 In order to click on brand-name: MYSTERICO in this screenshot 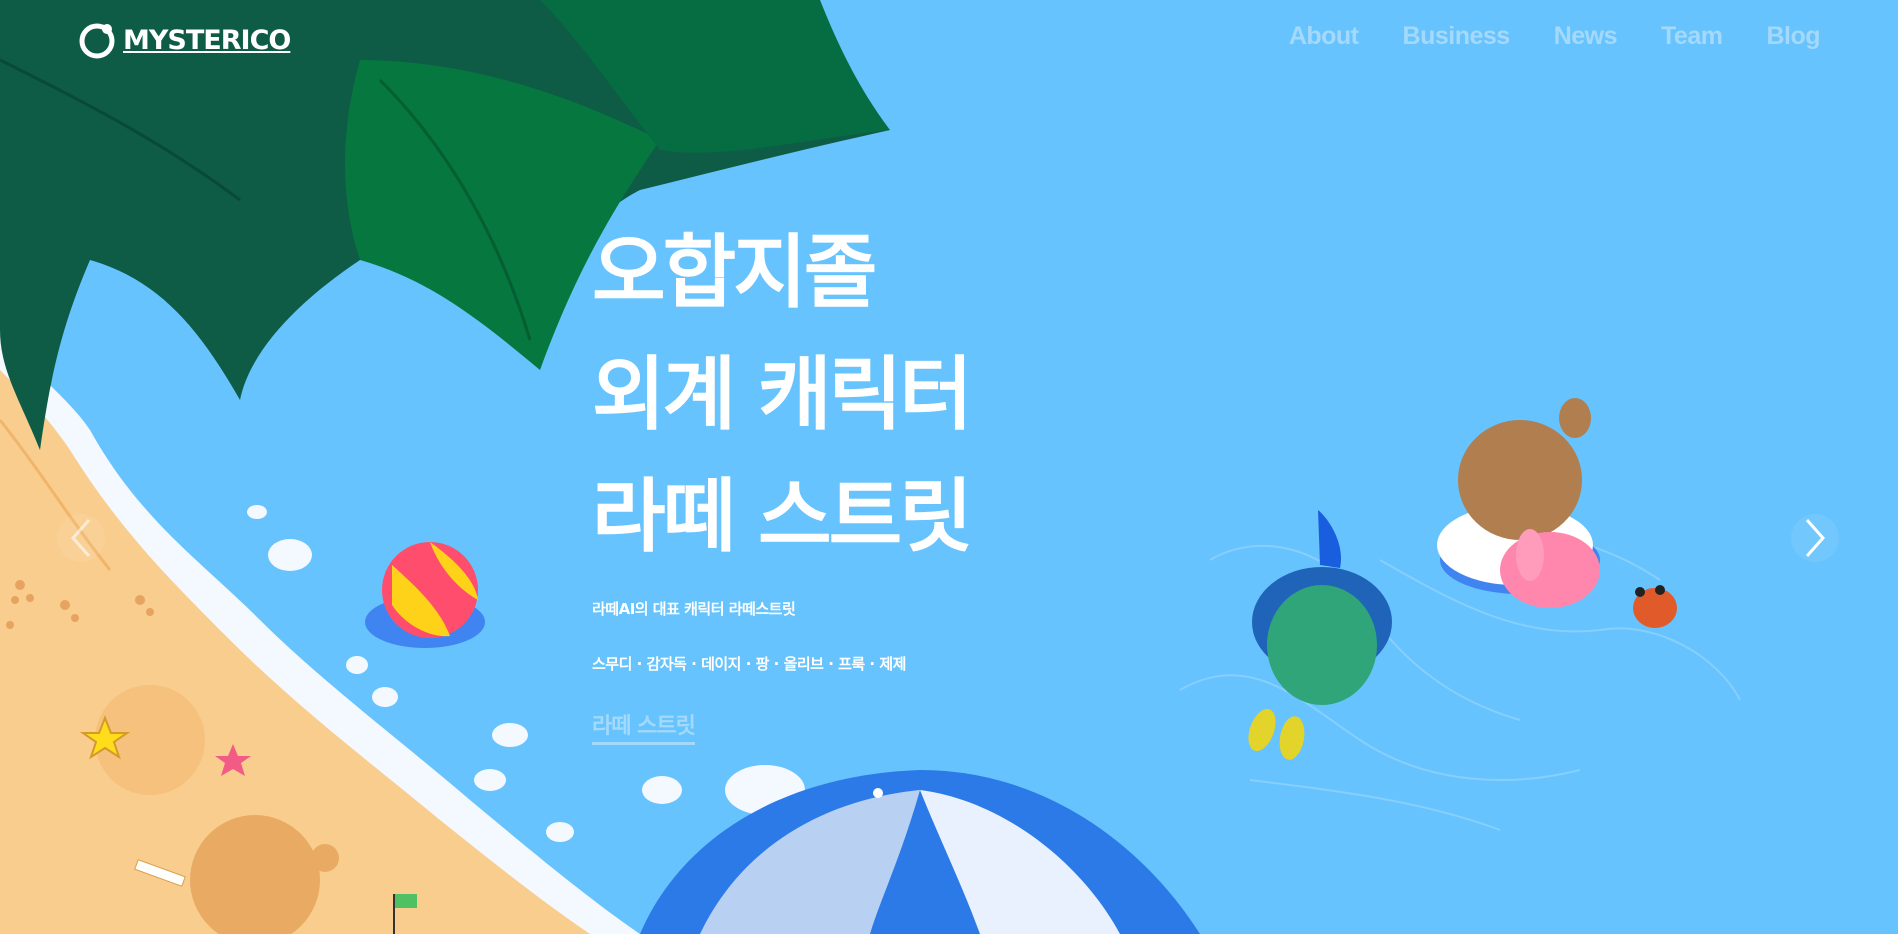, I will do `click(207, 40)`.